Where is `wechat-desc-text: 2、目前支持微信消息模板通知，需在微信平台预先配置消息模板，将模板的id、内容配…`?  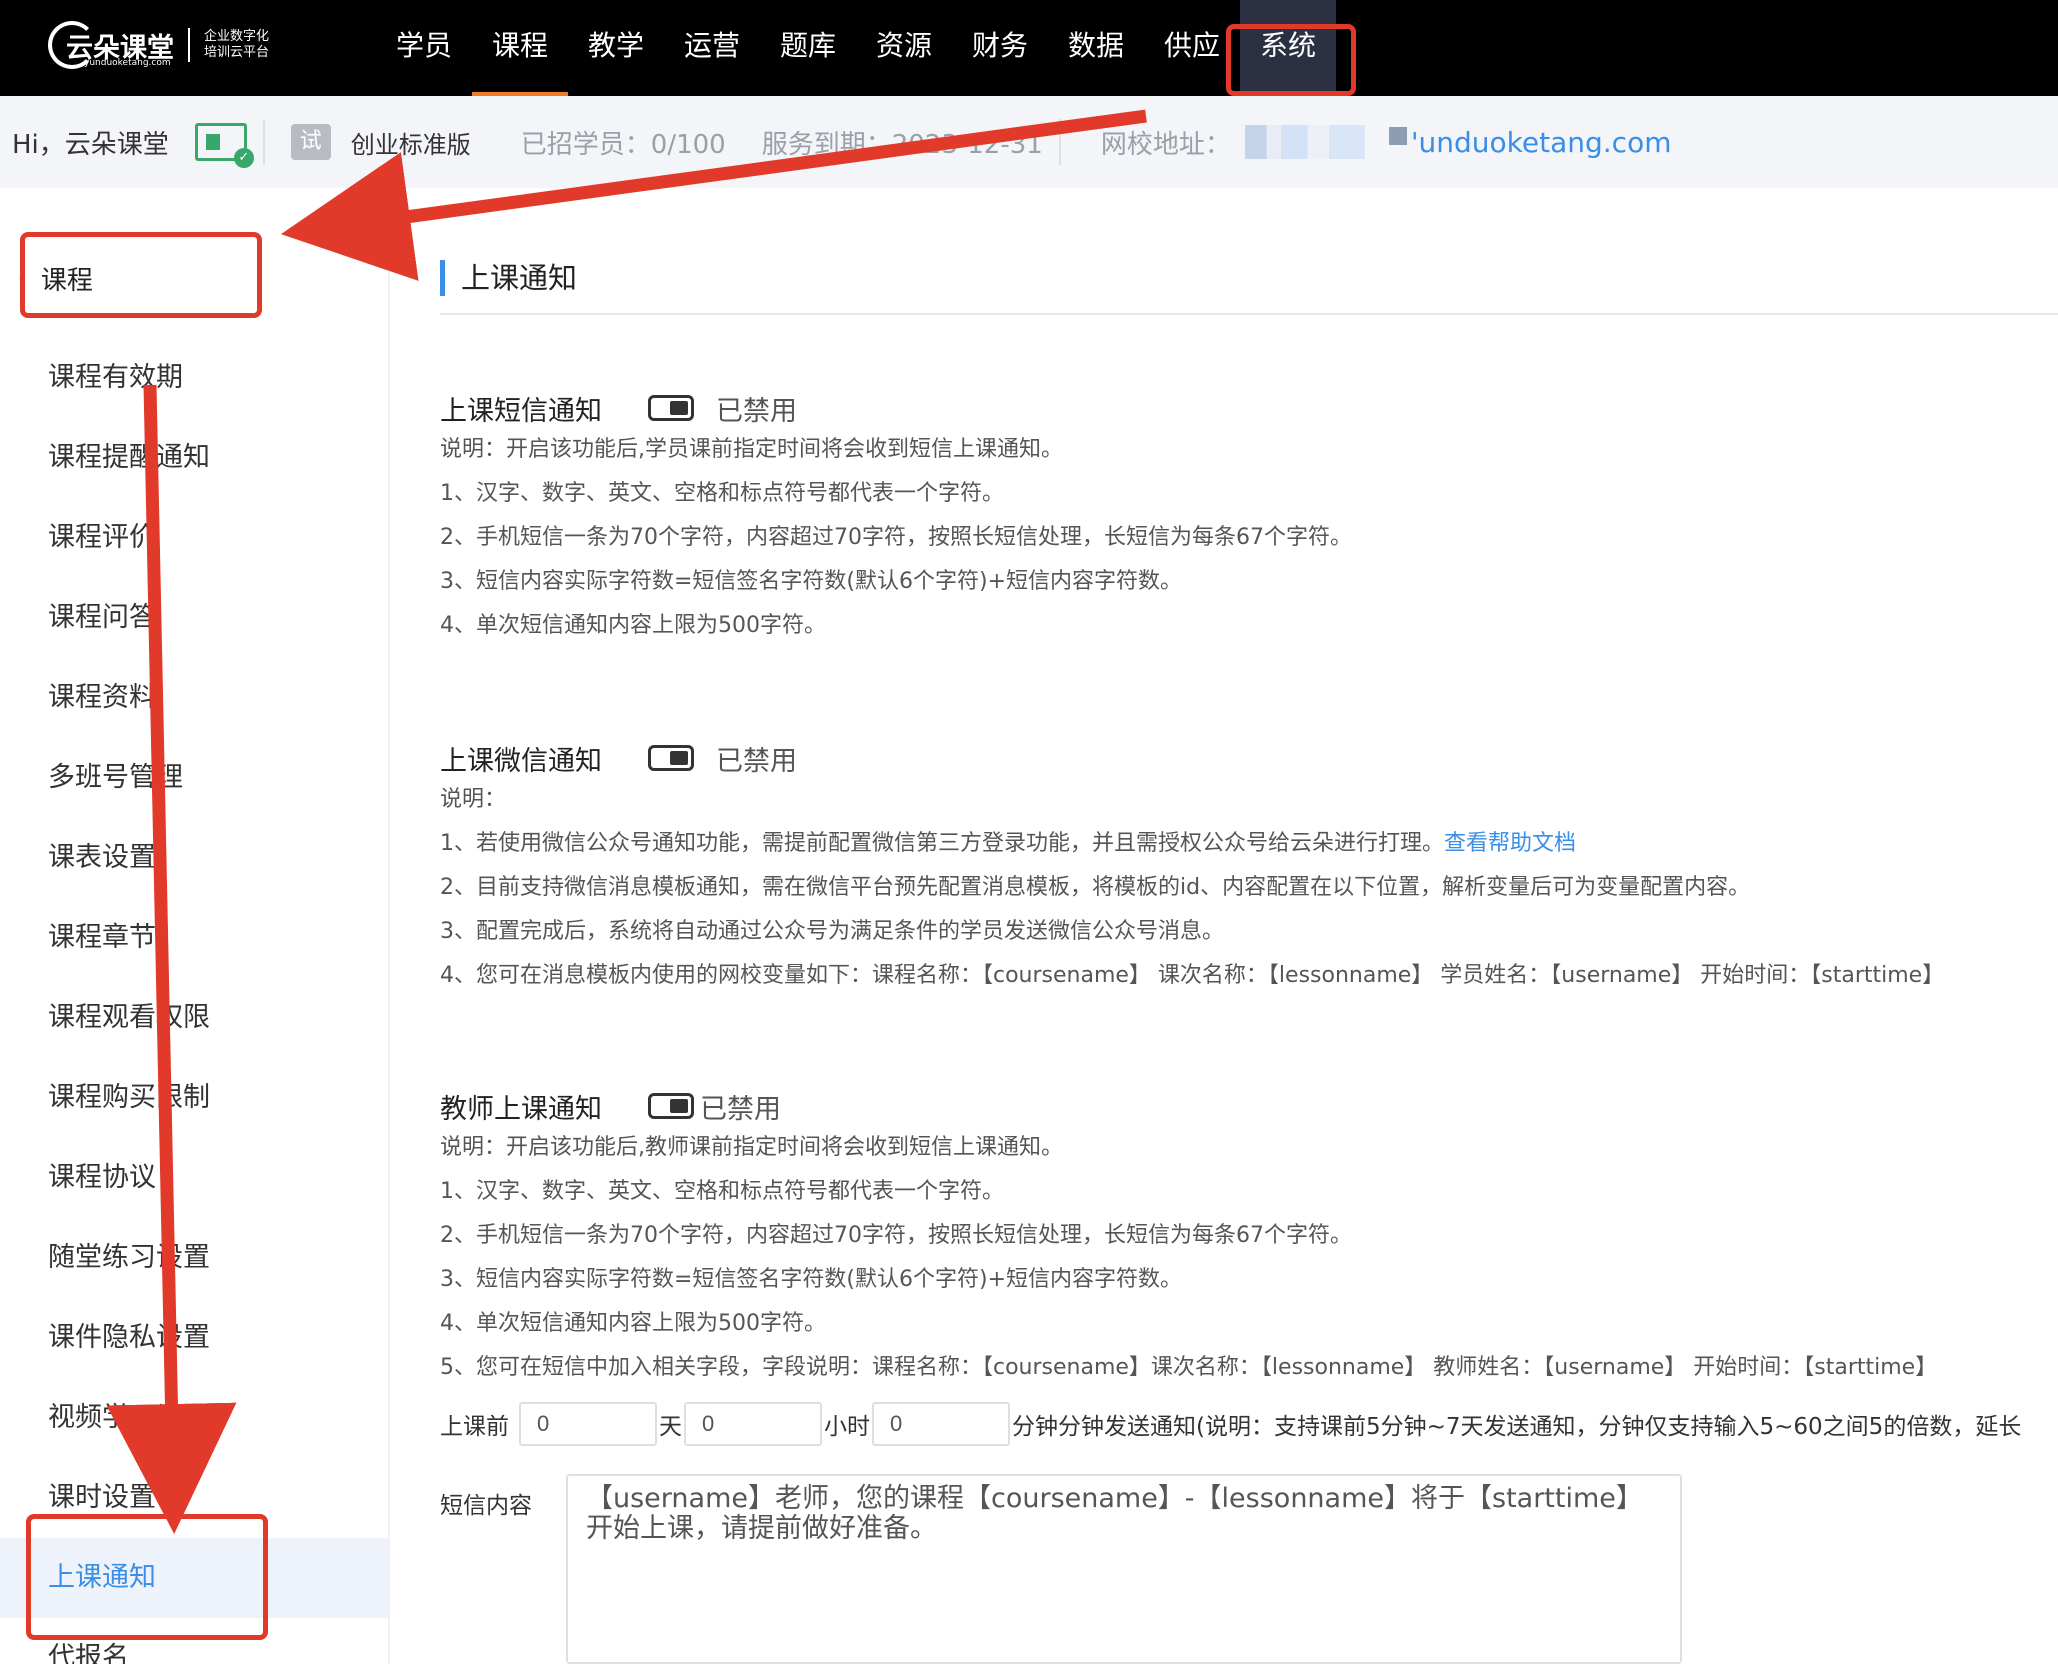
wechat-desc-text: 2、目前支持微信消息模板通知，需在微信平台预先配置消息模板，将模板的id、内容配… is located at coordinates (1095, 887).